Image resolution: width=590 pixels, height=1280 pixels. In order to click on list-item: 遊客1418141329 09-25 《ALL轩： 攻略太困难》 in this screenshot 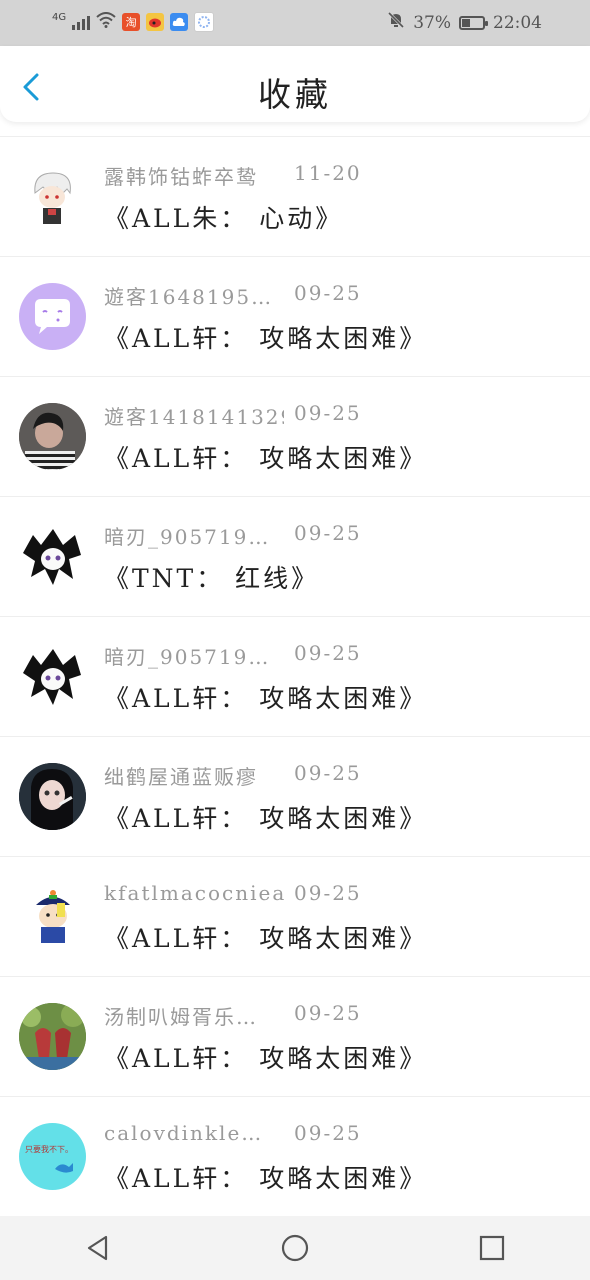, I will do `click(295, 437)`.